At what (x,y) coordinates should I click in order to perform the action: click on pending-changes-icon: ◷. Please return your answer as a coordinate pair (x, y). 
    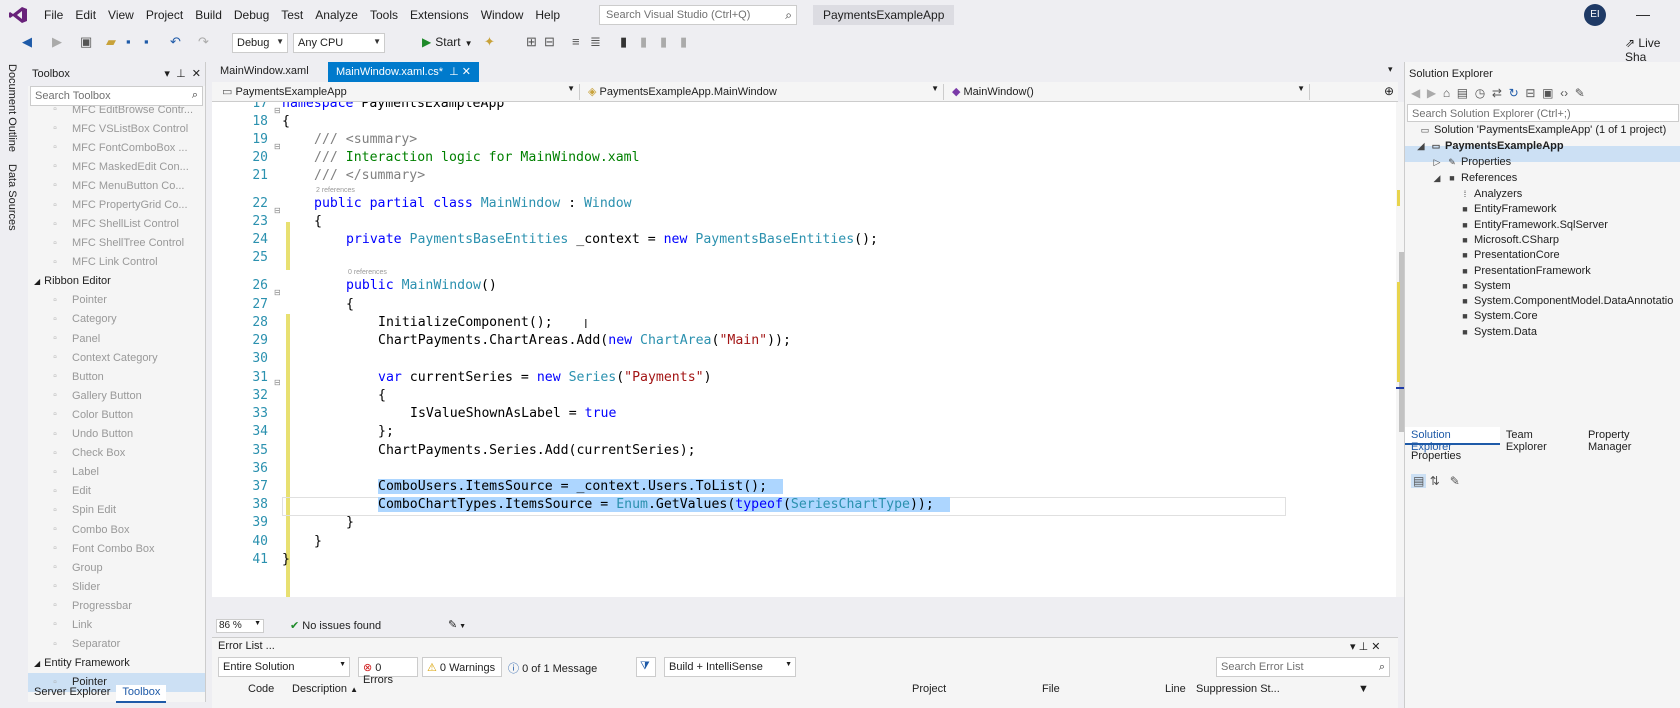
    Looking at the image, I should click on (1480, 93).